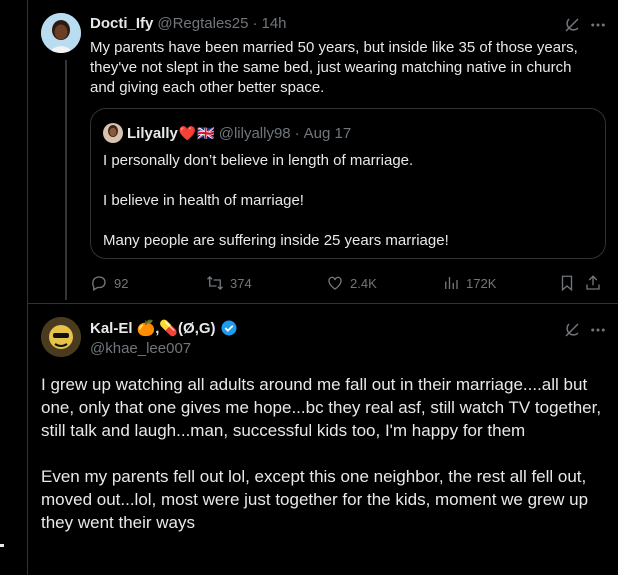 Image resolution: width=618 pixels, height=575 pixels. I want to click on views-button: 172K, so click(469, 283).